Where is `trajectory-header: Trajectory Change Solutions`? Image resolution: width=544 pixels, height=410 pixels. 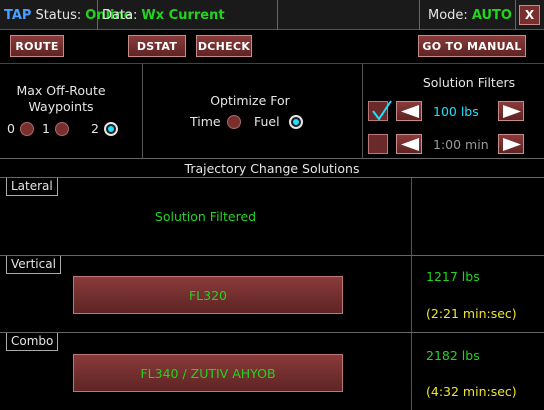 trajectory-header: Trajectory Change Solutions is located at coordinates (272, 168).